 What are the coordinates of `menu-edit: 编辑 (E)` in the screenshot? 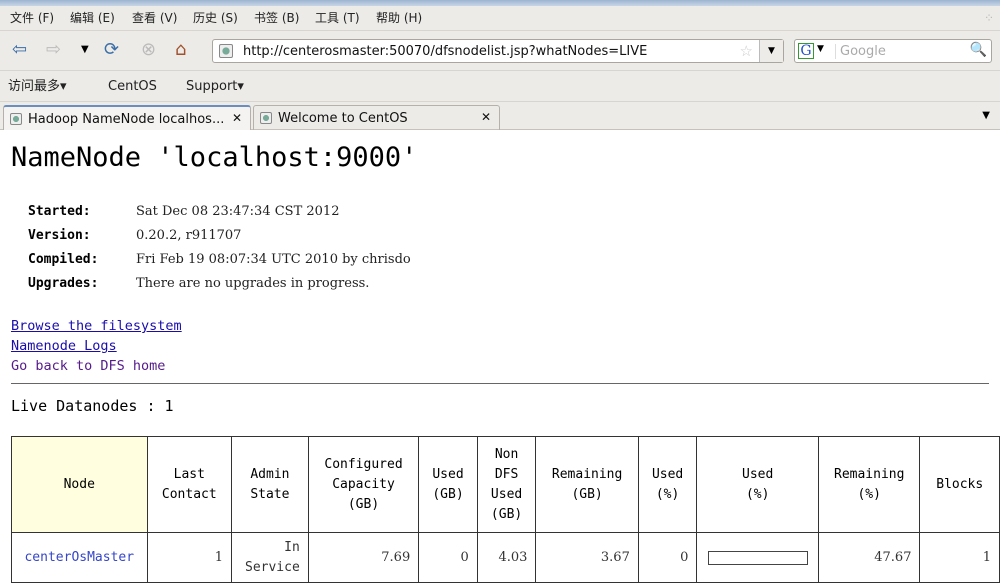 It's located at (92, 18).